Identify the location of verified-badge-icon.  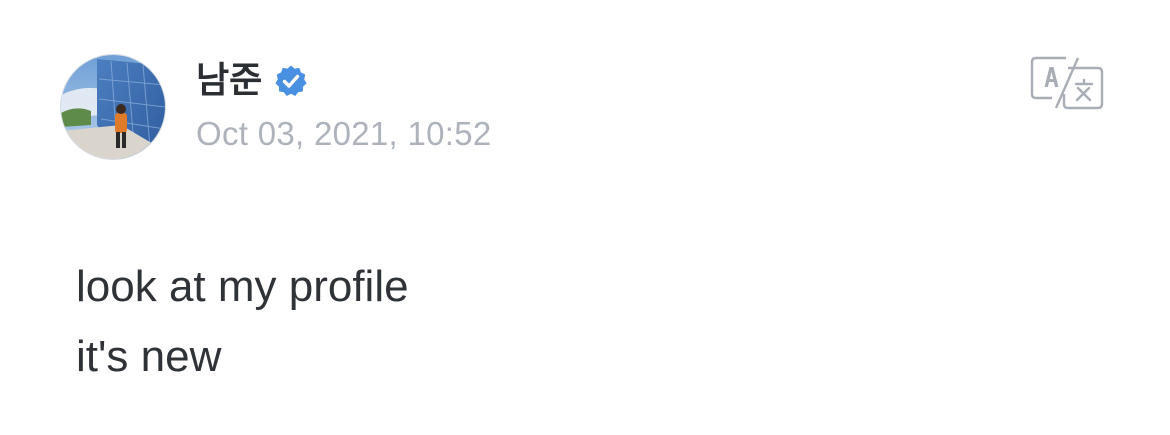
(291, 81).